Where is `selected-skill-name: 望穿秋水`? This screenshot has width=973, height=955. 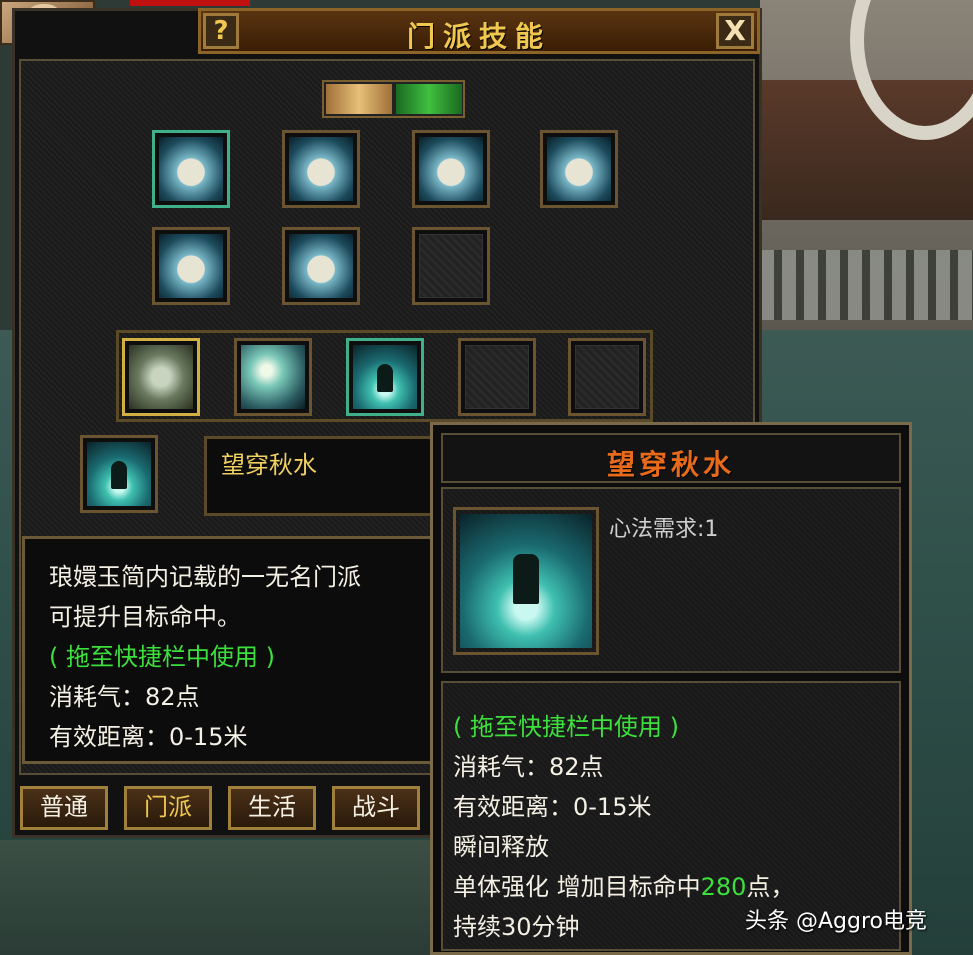
selected-skill-name: 望穿秋水 is located at coordinates (269, 465).